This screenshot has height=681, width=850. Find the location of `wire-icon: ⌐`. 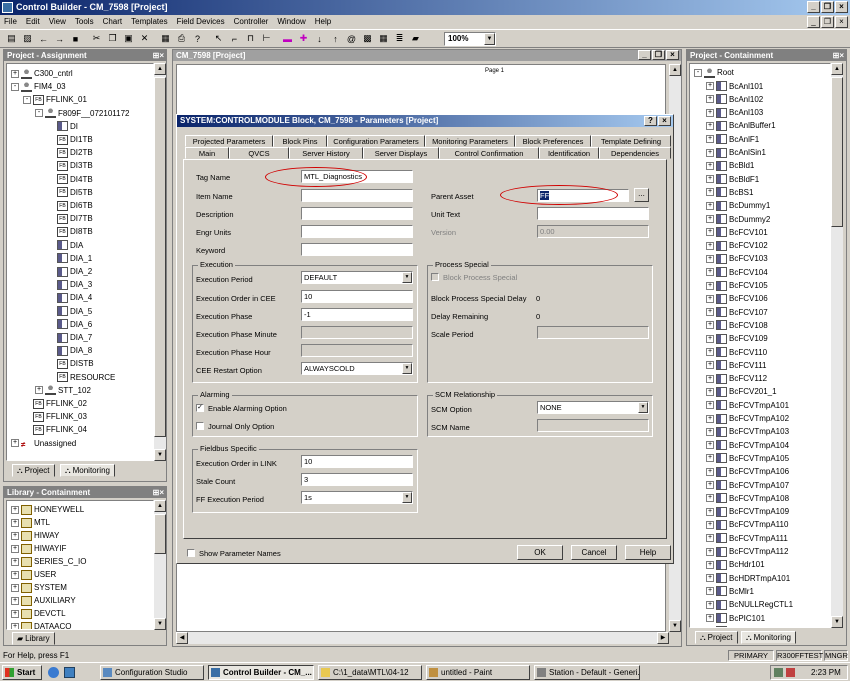

wire-icon: ⌐ is located at coordinates (234, 38).